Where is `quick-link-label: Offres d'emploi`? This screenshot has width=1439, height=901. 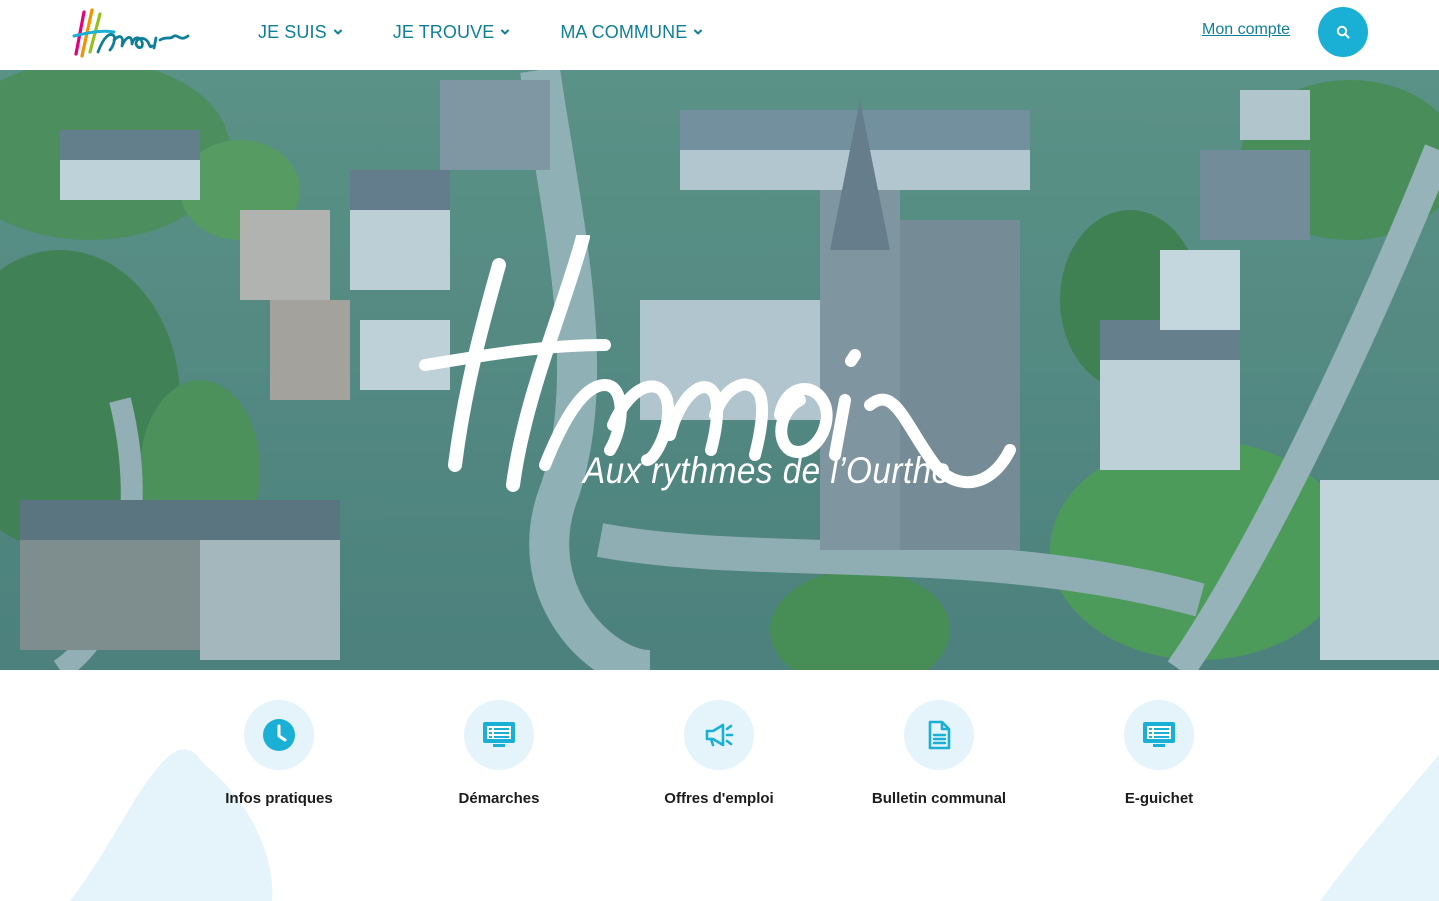 quick-link-label: Offres d'emploi is located at coordinates (719, 798).